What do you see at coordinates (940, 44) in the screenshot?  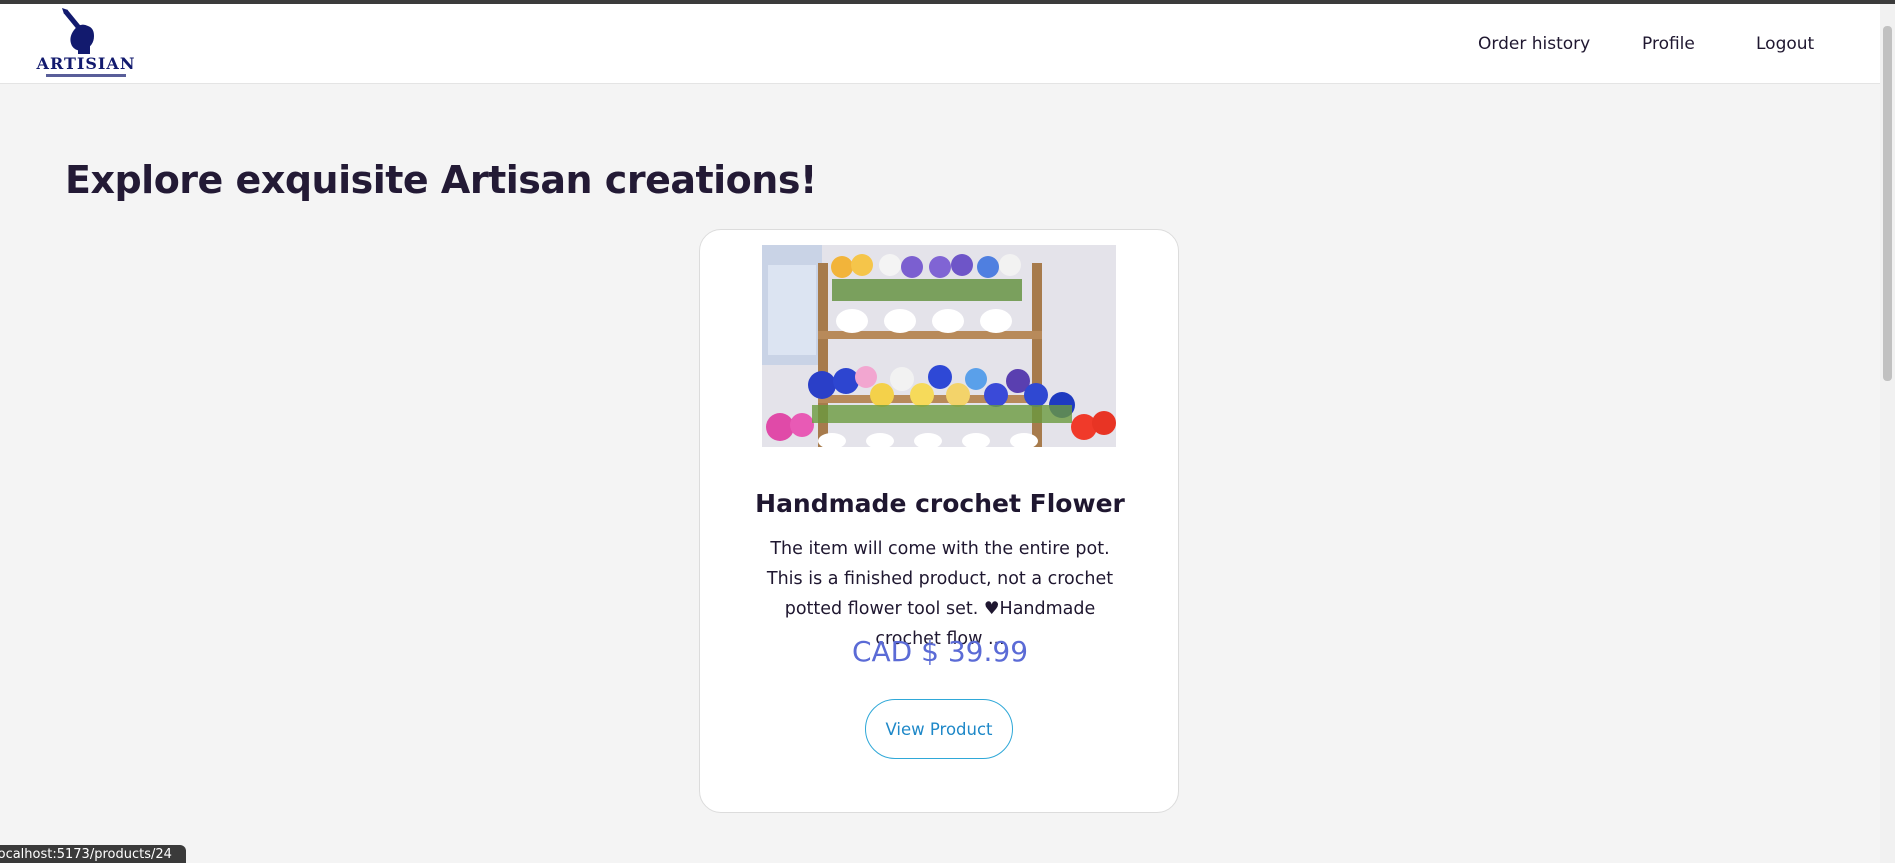 I see `navbar: ARTISIAN Order history Profile Logout` at bounding box center [940, 44].